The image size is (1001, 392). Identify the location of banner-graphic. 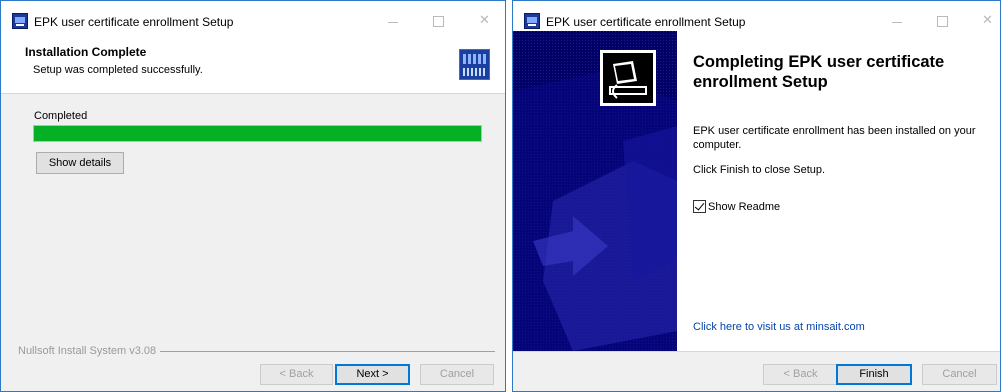
(595, 191).